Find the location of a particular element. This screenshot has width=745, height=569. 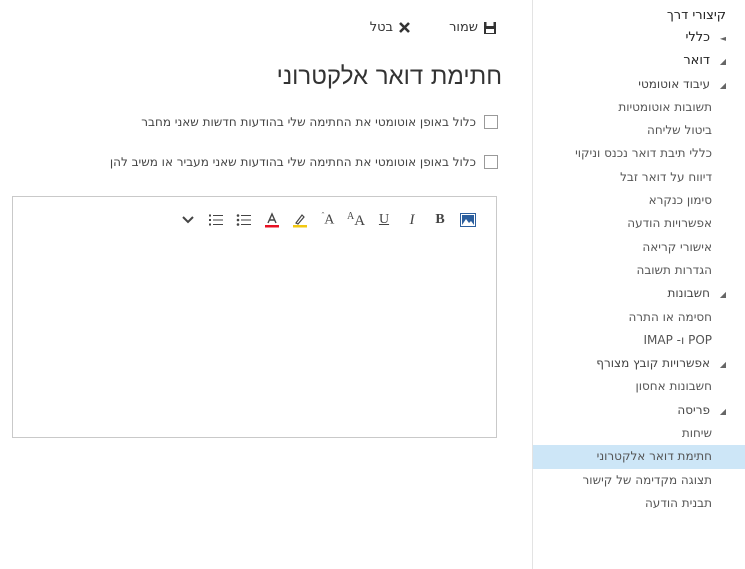

save-label: שמור is located at coordinates (463, 27).